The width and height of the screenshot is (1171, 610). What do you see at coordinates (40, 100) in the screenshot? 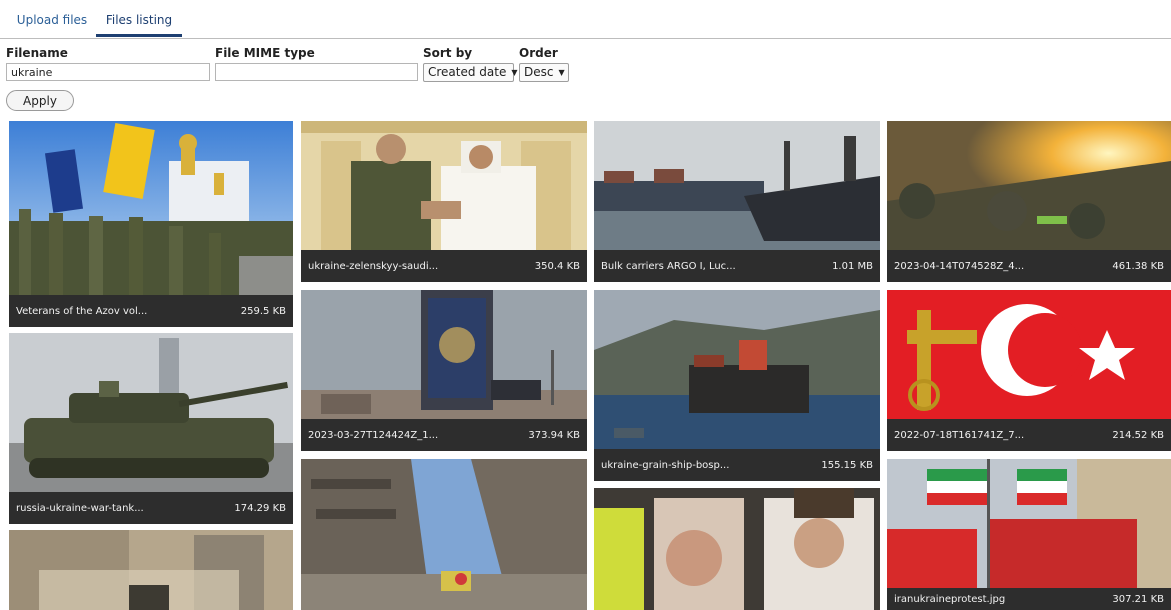
I see `apply-button: Apply` at bounding box center [40, 100].